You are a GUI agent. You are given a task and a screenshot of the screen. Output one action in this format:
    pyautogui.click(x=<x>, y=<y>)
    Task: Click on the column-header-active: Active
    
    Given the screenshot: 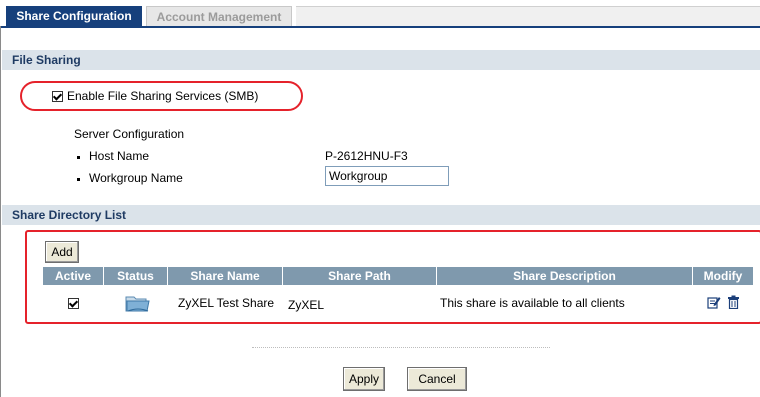 What is the action you would take?
    pyautogui.click(x=73, y=276)
    